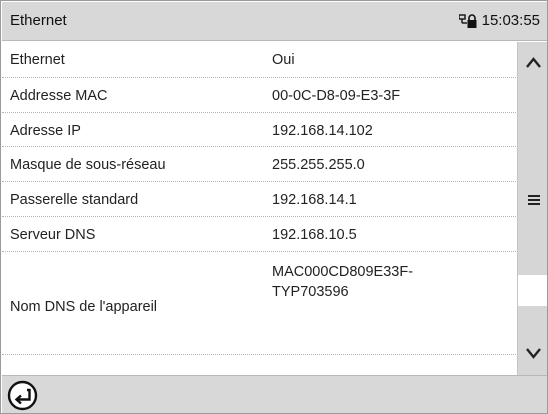  Describe the element at coordinates (259, 95) in the screenshot. I see `list-item-mac-address: Addresse MAC 00-0C-D8-09-E3-3F` at that location.